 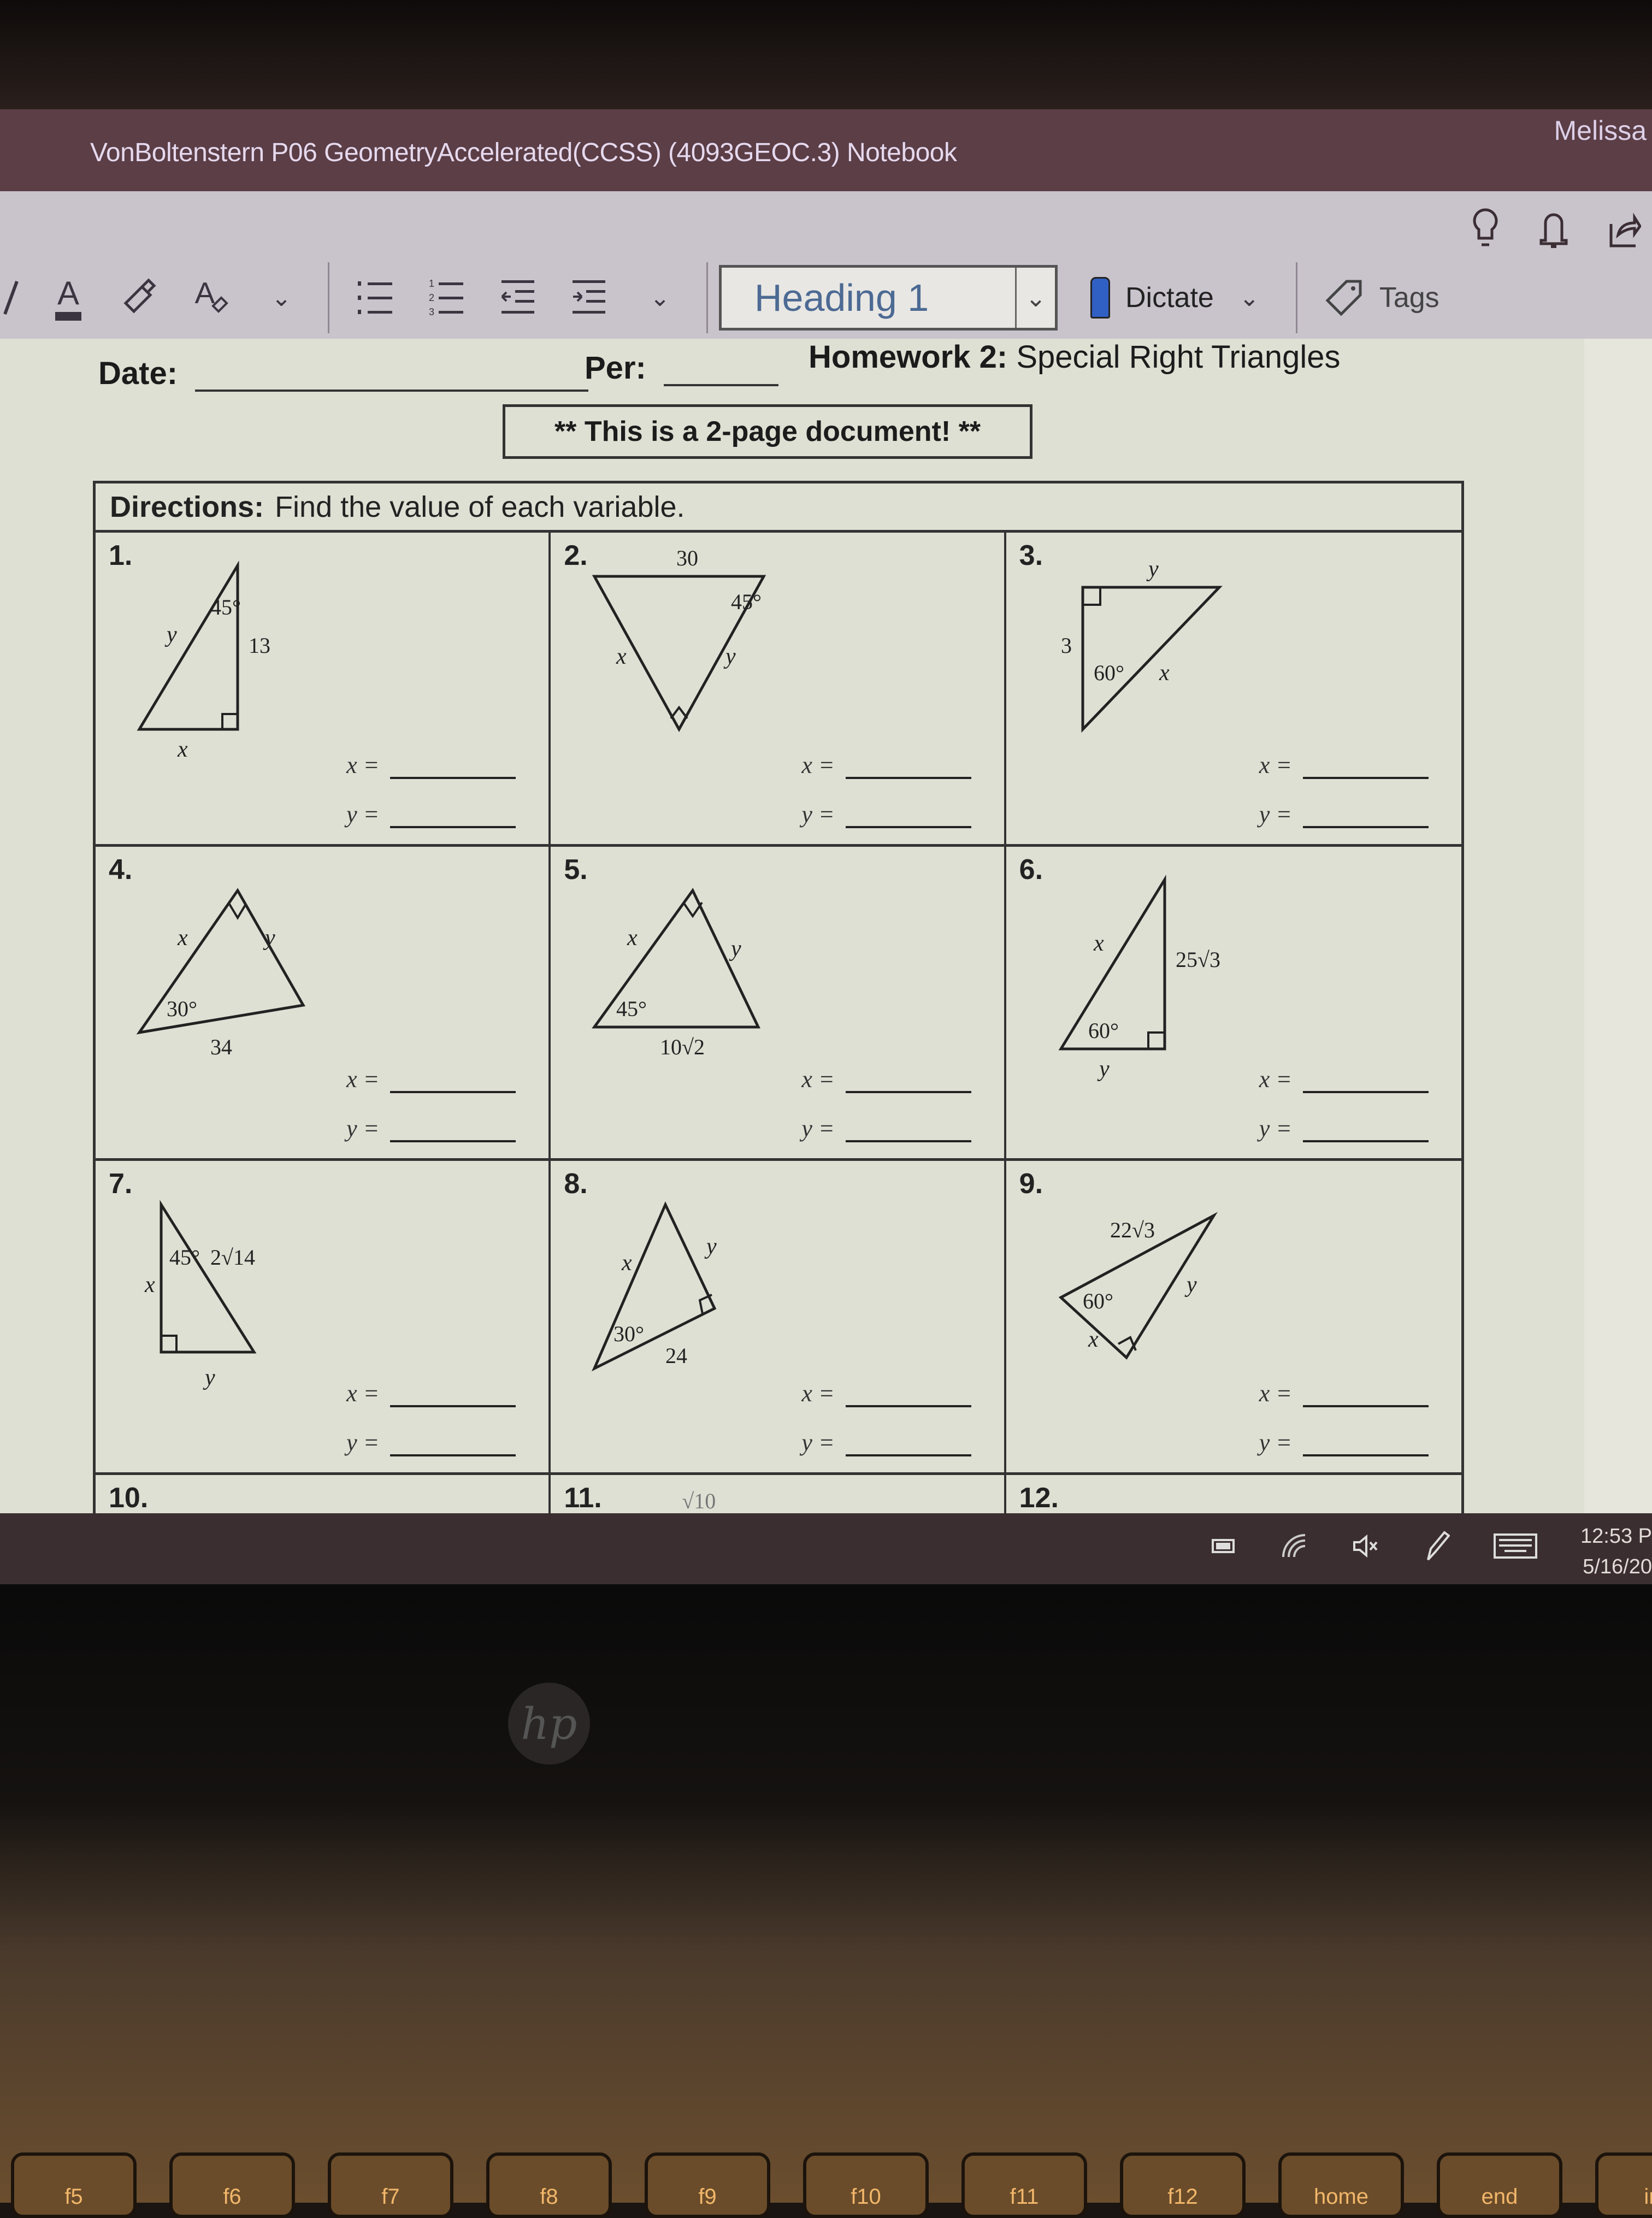 I want to click on directions-label: Directions:, so click(x=187, y=506).